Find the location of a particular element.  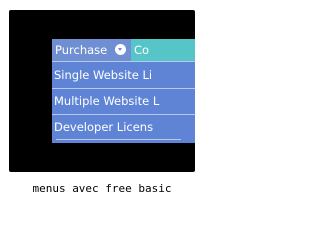

submenu-item-label: Developer Licens is located at coordinates (104, 127).